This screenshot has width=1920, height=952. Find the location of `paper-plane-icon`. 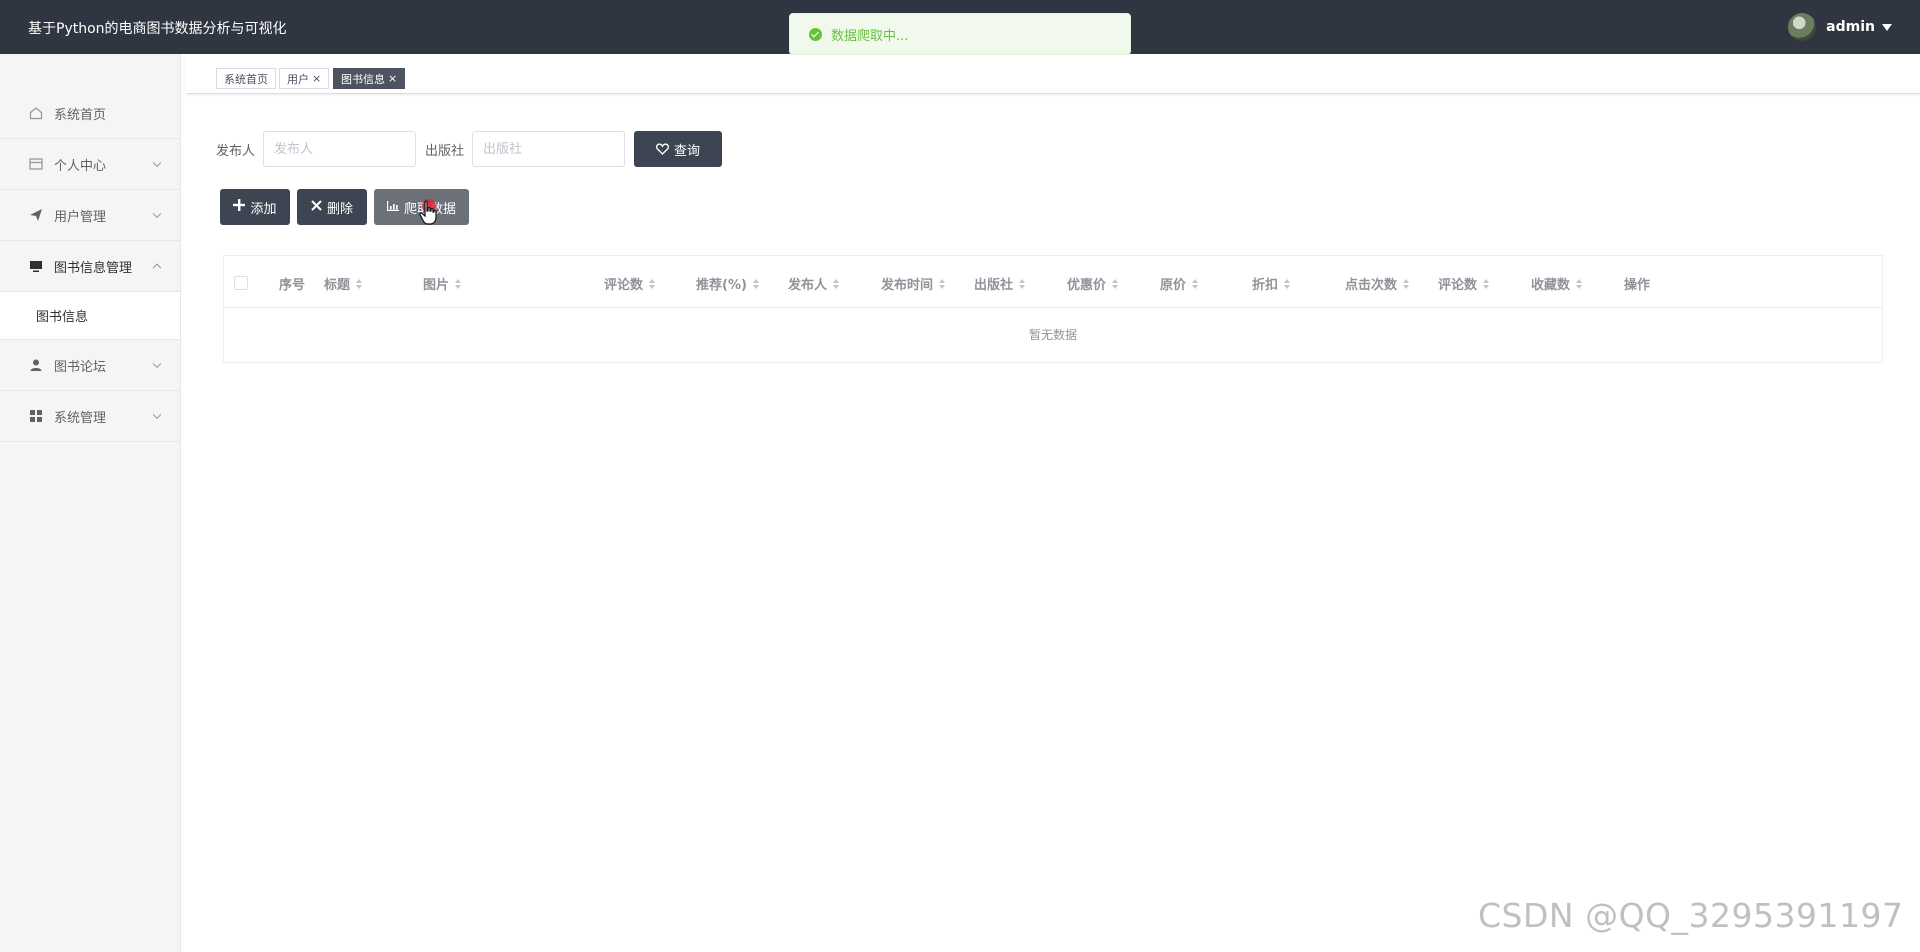

paper-plane-icon is located at coordinates (36, 215).